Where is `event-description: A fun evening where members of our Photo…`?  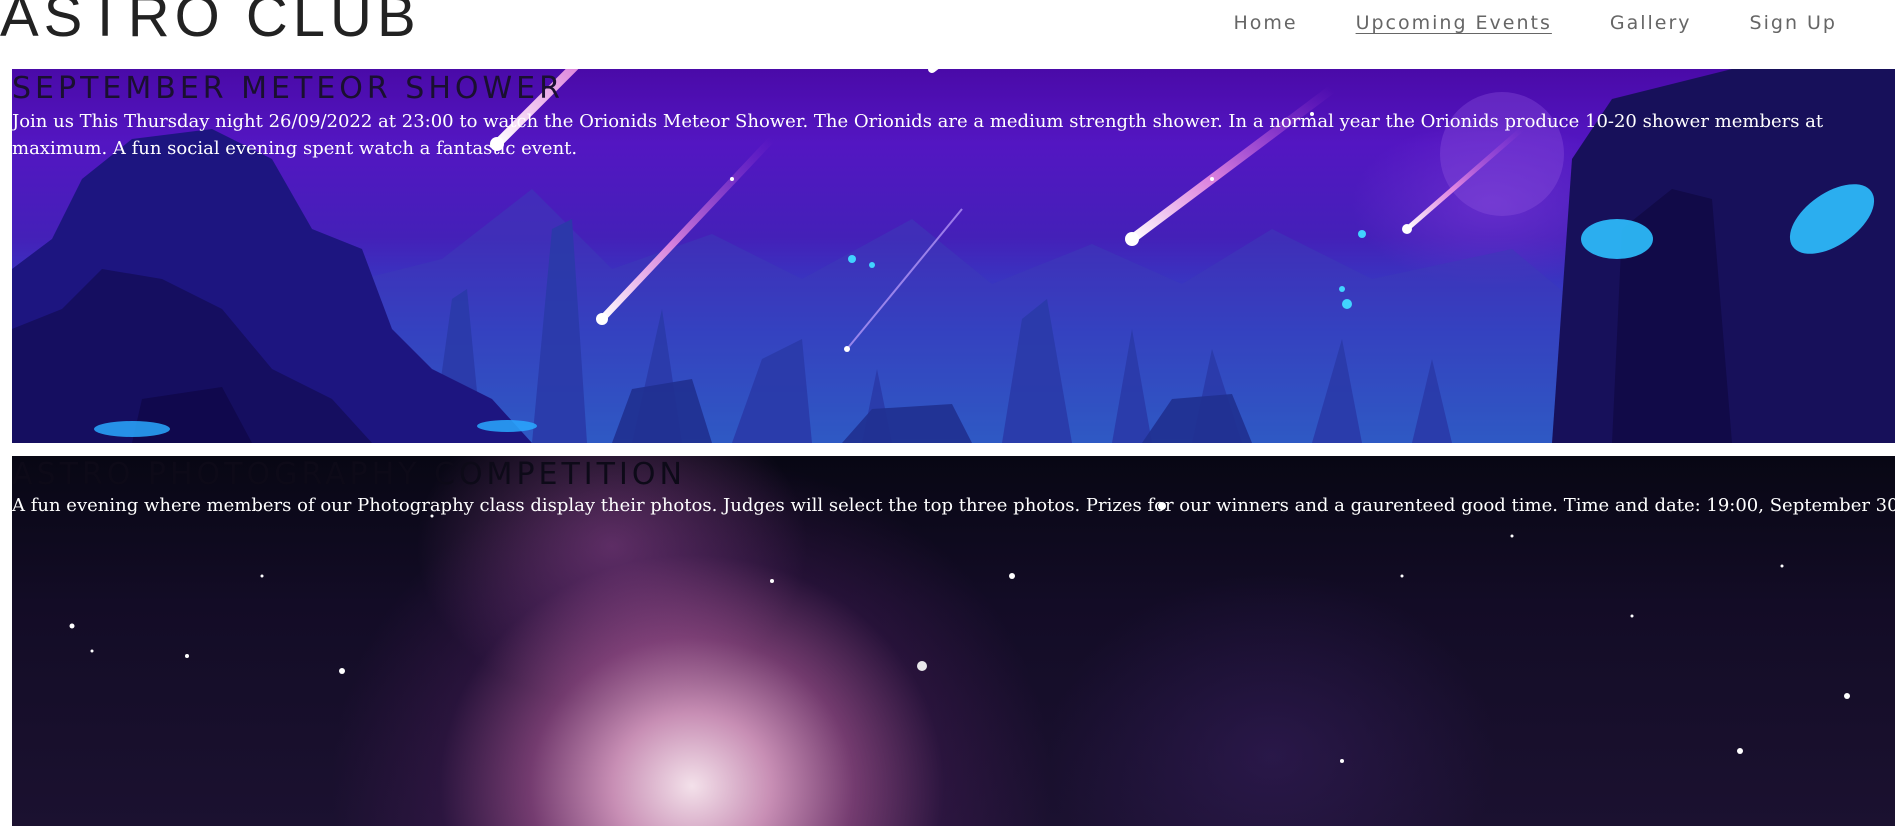
event-description: A fun evening where members of our Photo… is located at coordinates (953, 505).